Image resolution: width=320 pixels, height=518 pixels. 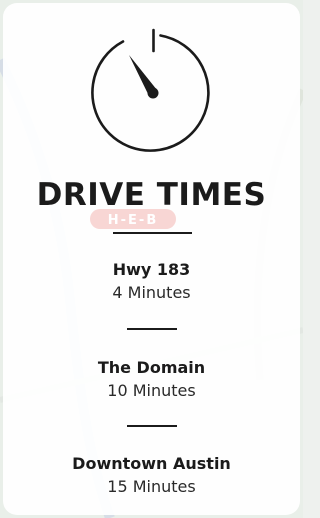 I want to click on destination-time: 15 Minutes, so click(x=151, y=486).